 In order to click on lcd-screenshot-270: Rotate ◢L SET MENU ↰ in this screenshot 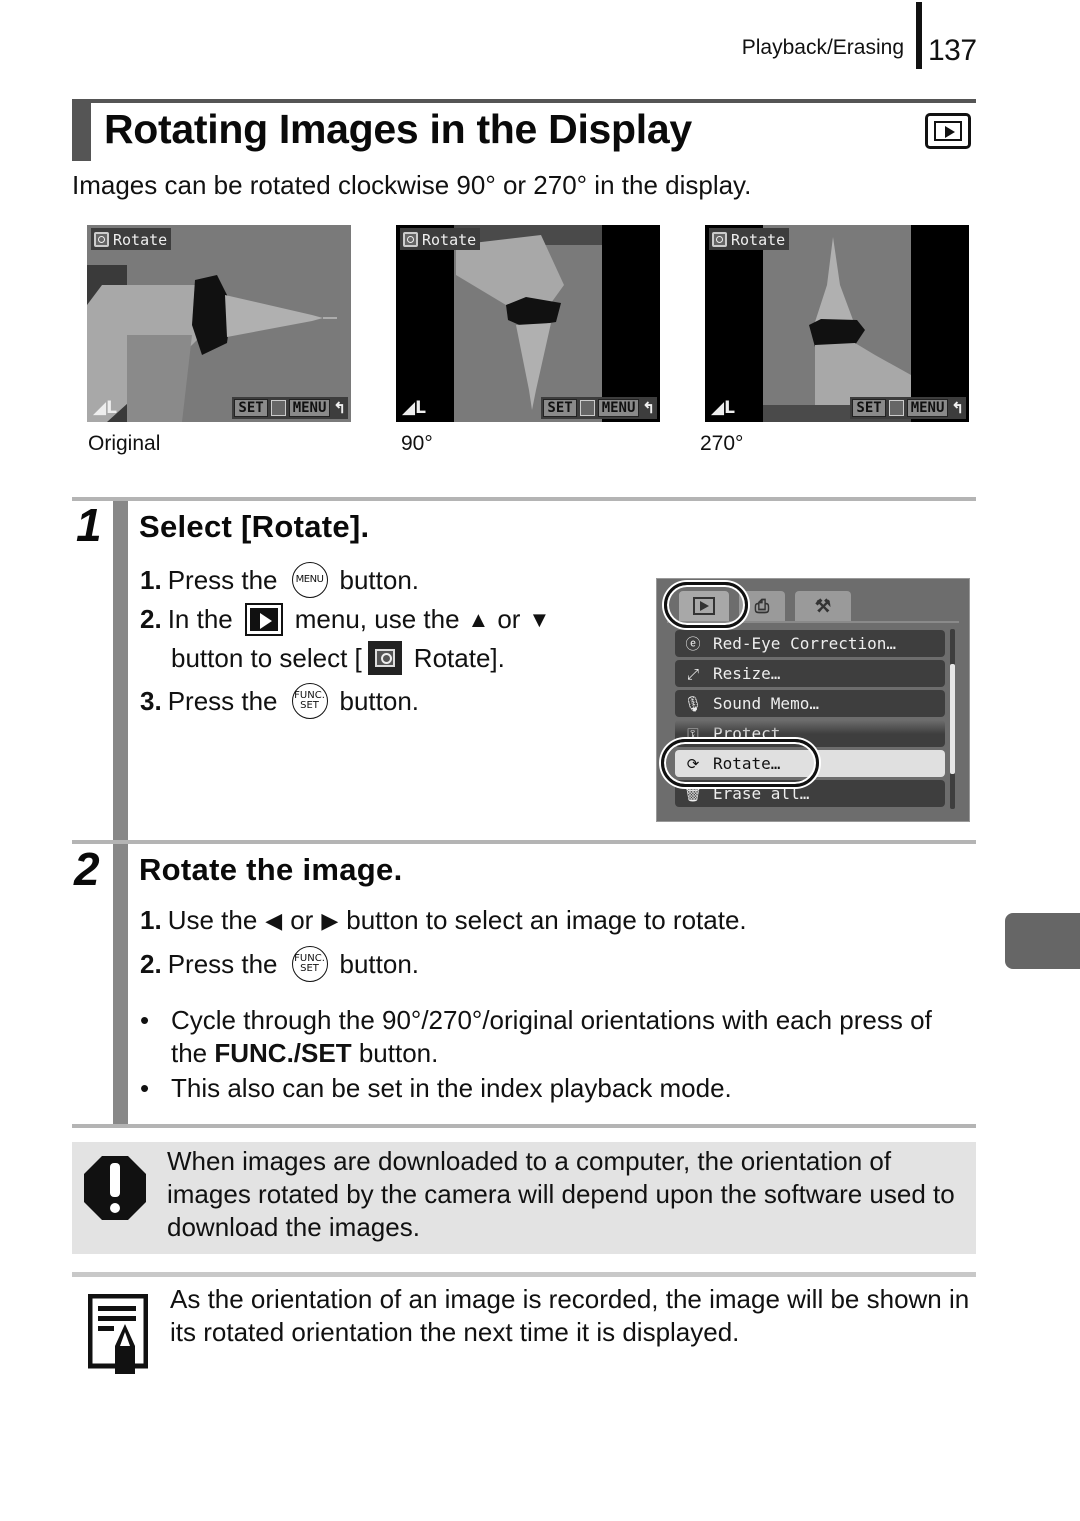, I will do `click(837, 323)`.